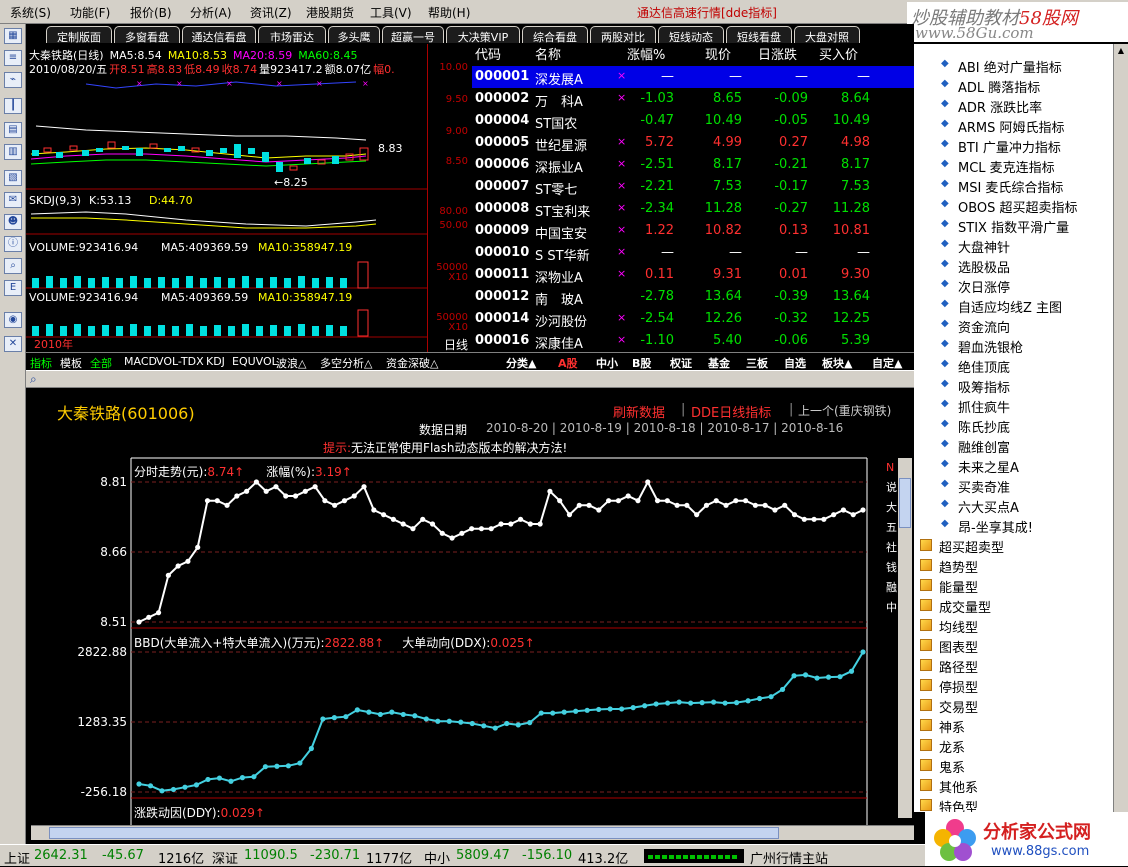 This screenshot has height=867, width=1128. What do you see at coordinates (101, 363) in the screenshot?
I see `tab-all: 全部` at bounding box center [101, 363].